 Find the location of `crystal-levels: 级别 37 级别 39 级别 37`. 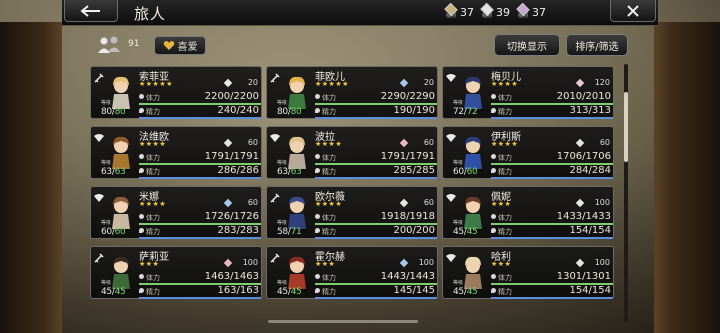

crystal-levels: 级别 37 级别 39 级别 37 is located at coordinates (519, 12).